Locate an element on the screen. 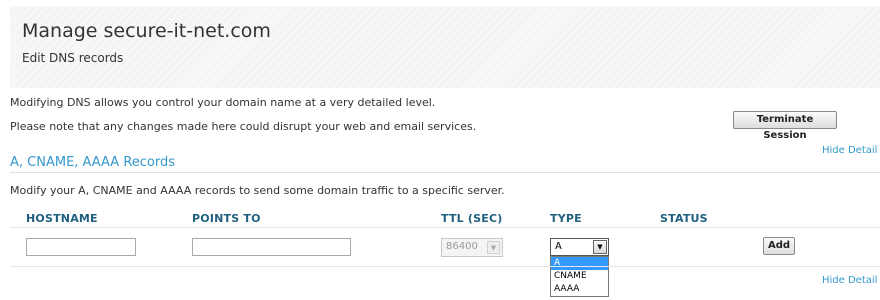 The image size is (880, 300). page-subtitle: Edit DNS records is located at coordinates (73, 58).